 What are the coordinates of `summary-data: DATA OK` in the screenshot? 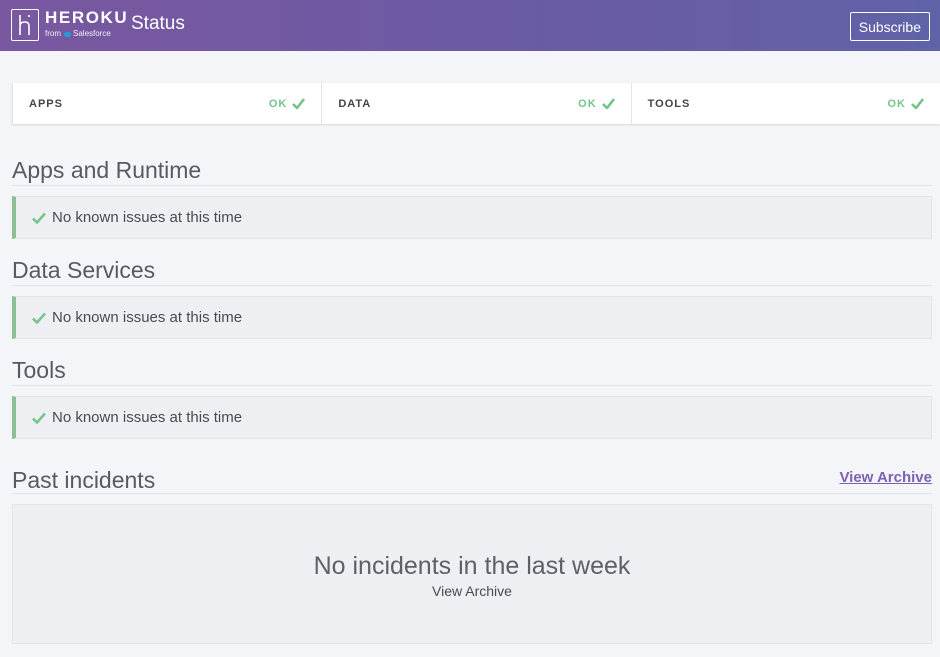 It's located at (475, 103).